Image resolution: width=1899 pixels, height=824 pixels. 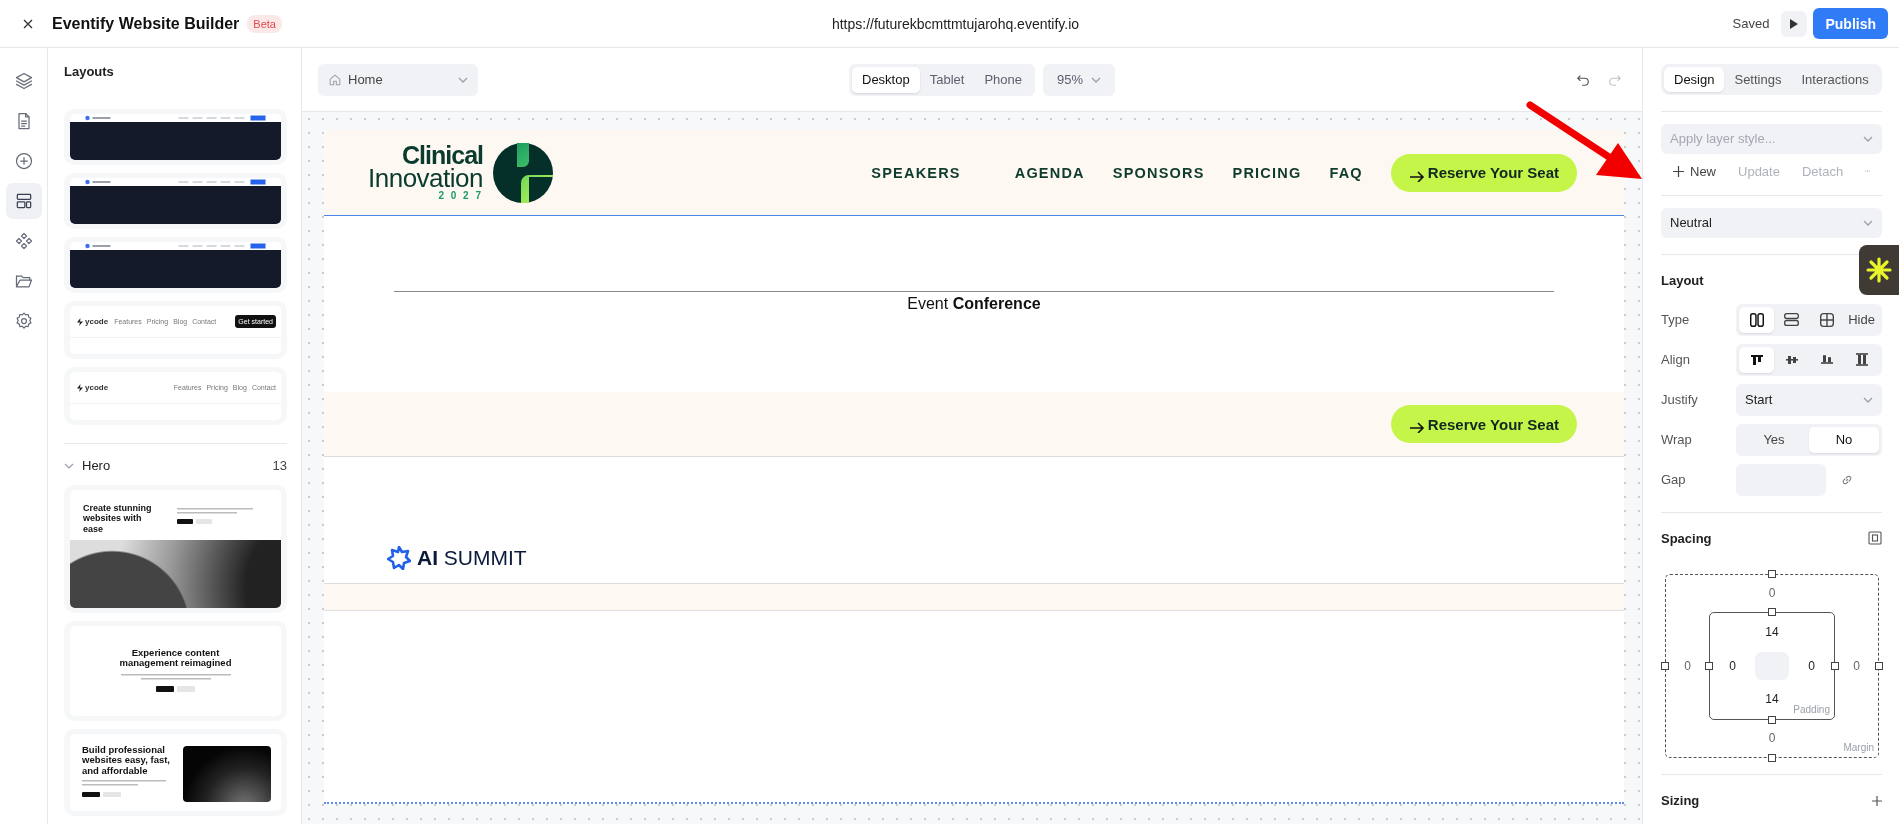 I want to click on style-action: New, so click(x=1694, y=171).